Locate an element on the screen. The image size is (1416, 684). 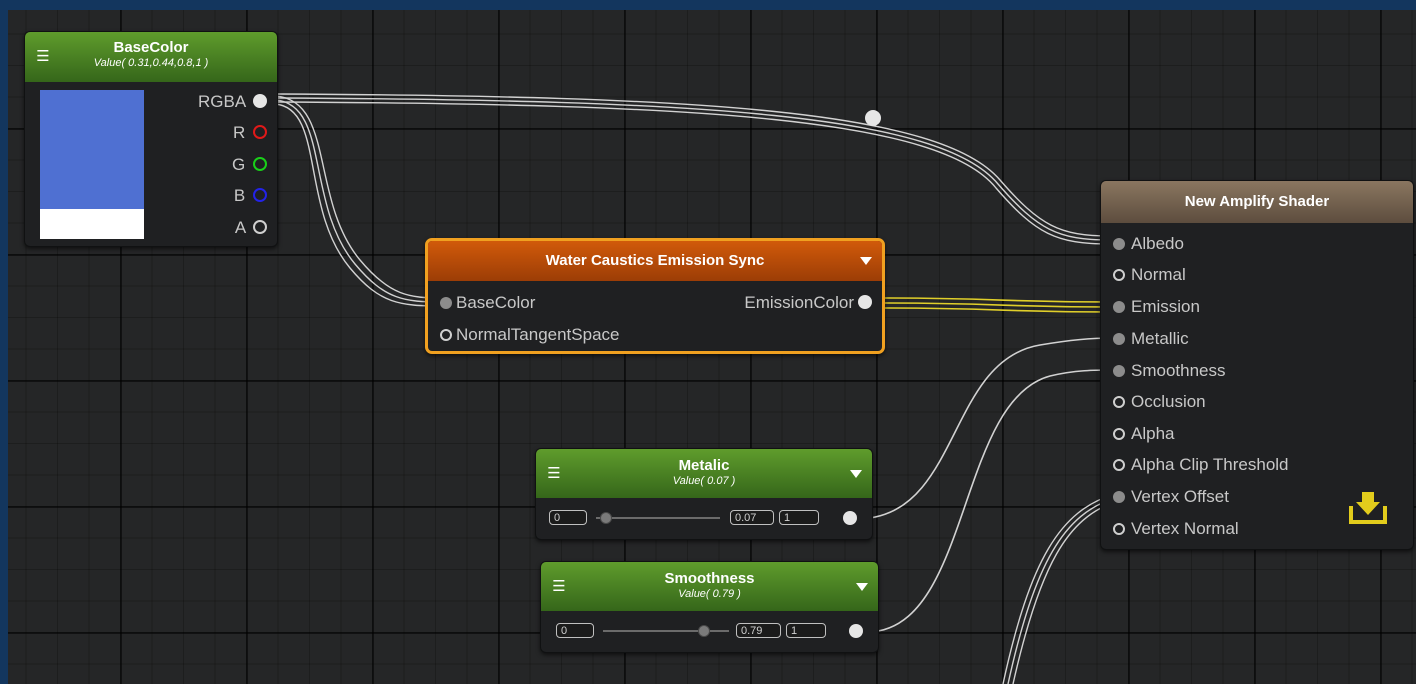
node-value: Value( 0.31,0.44,0.8,1 ) is located at coordinates (151, 63).